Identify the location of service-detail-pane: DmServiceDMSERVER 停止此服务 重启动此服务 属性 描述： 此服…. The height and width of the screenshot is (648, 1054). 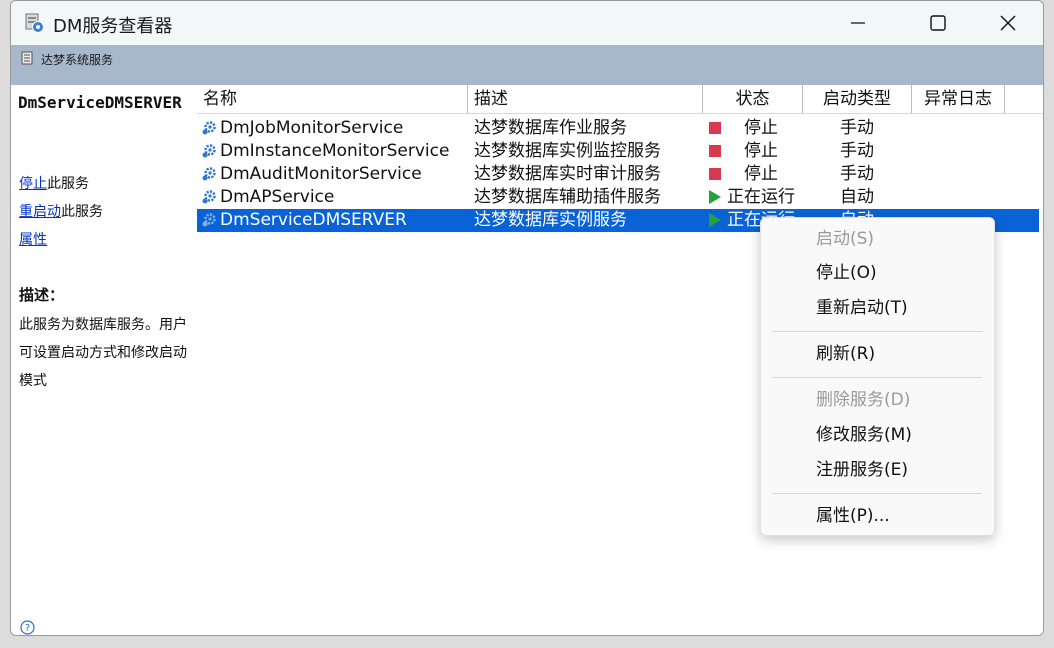
(103, 360).